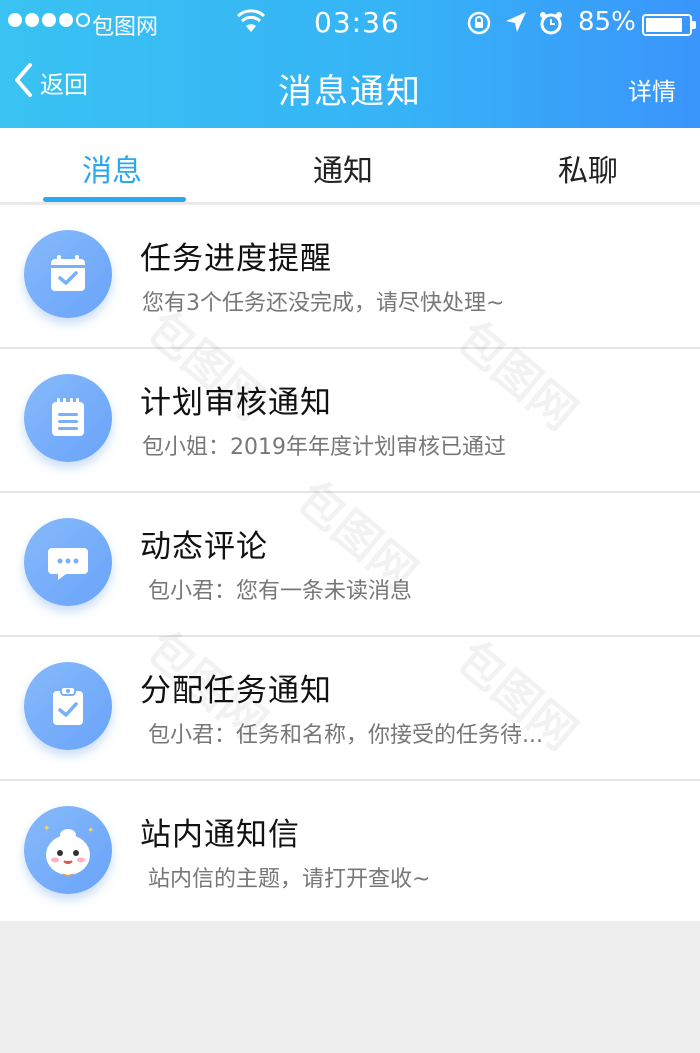  Describe the element at coordinates (357, 22) in the screenshot. I see `status-time: 03:36` at that location.